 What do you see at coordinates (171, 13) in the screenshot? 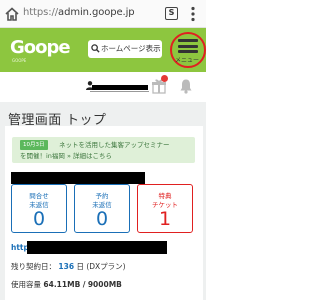
I see `tab-counter-icon: S` at bounding box center [171, 13].